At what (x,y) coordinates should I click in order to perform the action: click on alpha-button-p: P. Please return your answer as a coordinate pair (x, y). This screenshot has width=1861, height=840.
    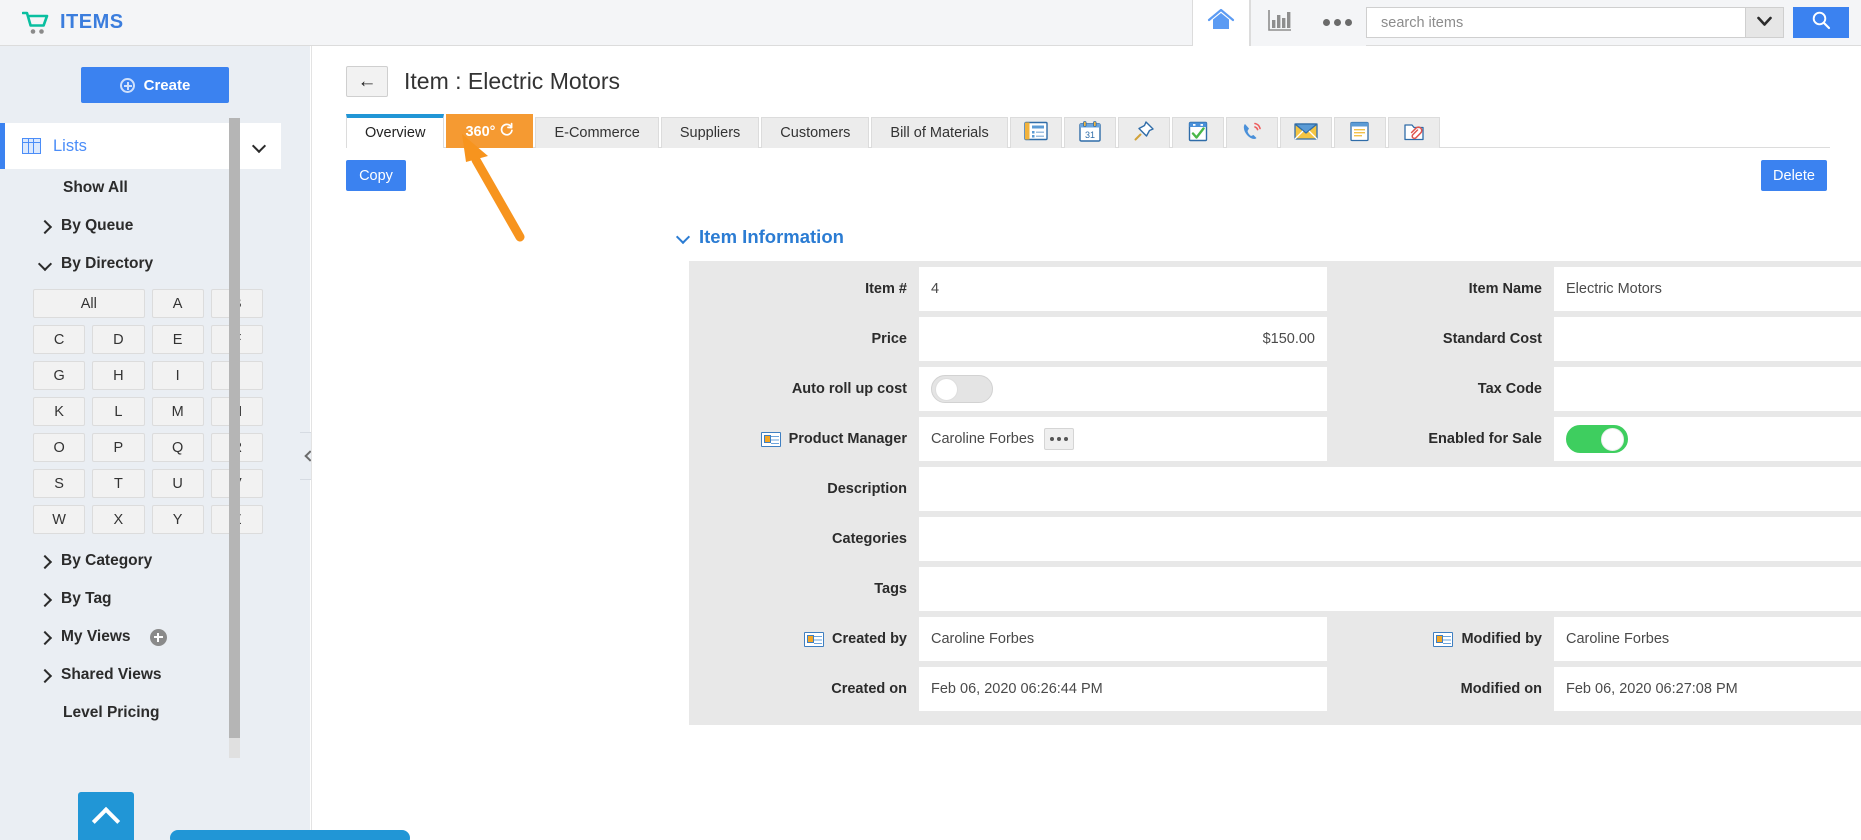
    Looking at the image, I should click on (118, 447).